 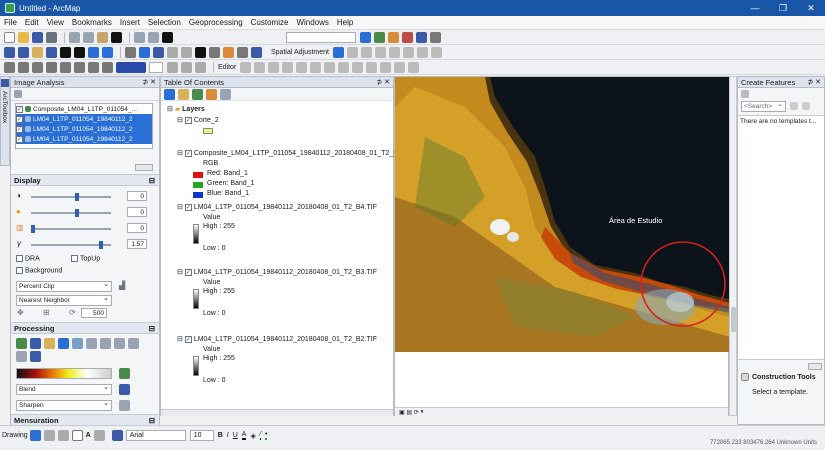 I want to click on b3-gradient-symbol, so click(x=196, y=299).